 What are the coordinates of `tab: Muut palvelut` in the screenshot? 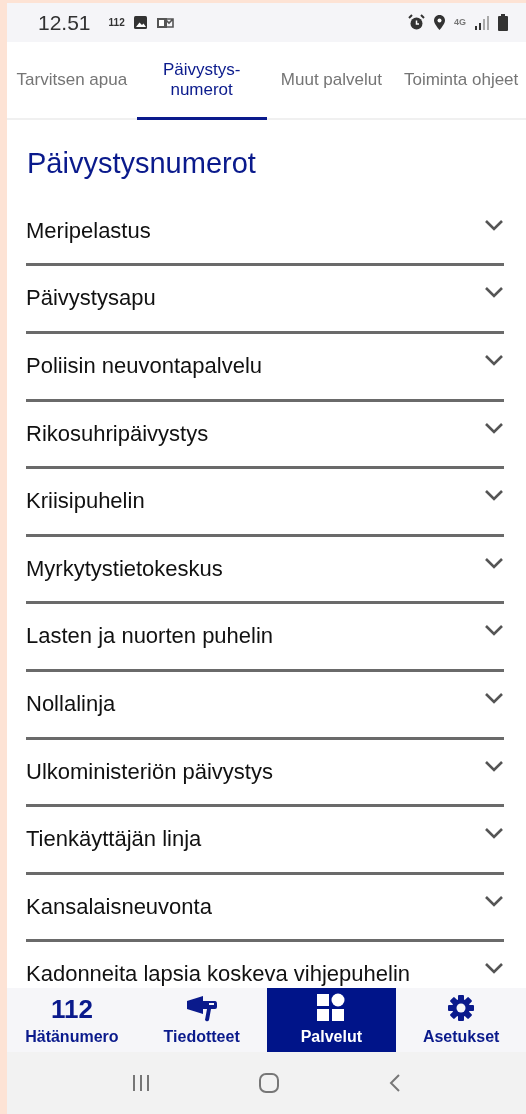 It's located at (331, 81).